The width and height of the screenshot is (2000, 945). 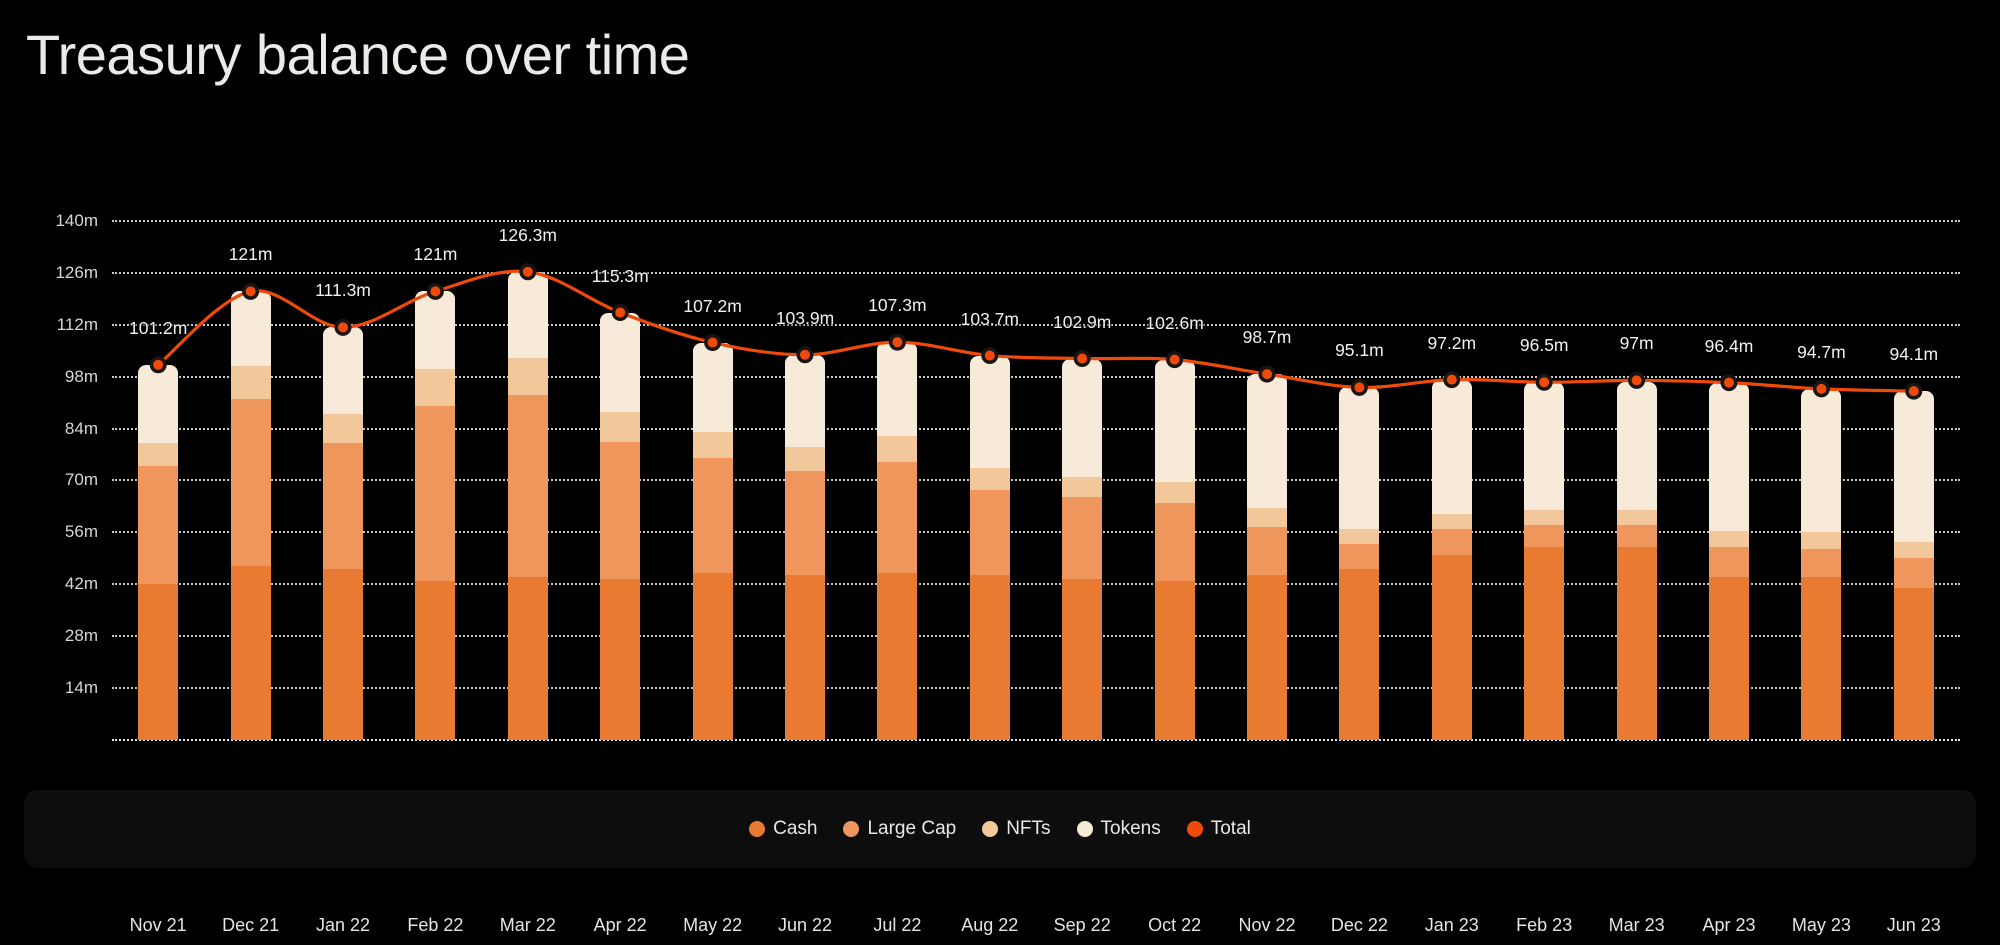 I want to click on legend-item-total: Total, so click(x=1218, y=829).